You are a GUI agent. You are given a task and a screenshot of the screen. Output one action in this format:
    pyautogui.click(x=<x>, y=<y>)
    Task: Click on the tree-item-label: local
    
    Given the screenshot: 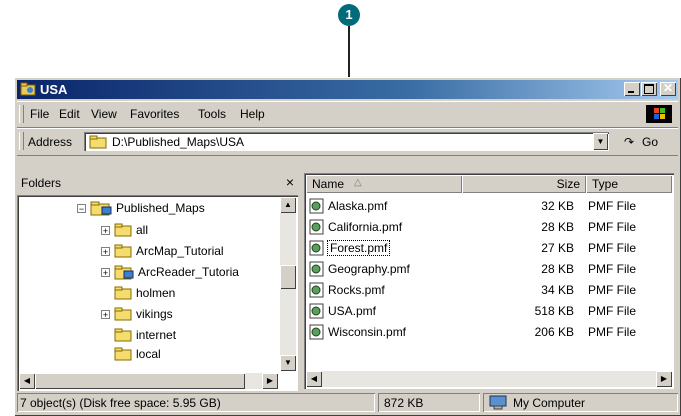 What is the action you would take?
    pyautogui.click(x=148, y=354)
    